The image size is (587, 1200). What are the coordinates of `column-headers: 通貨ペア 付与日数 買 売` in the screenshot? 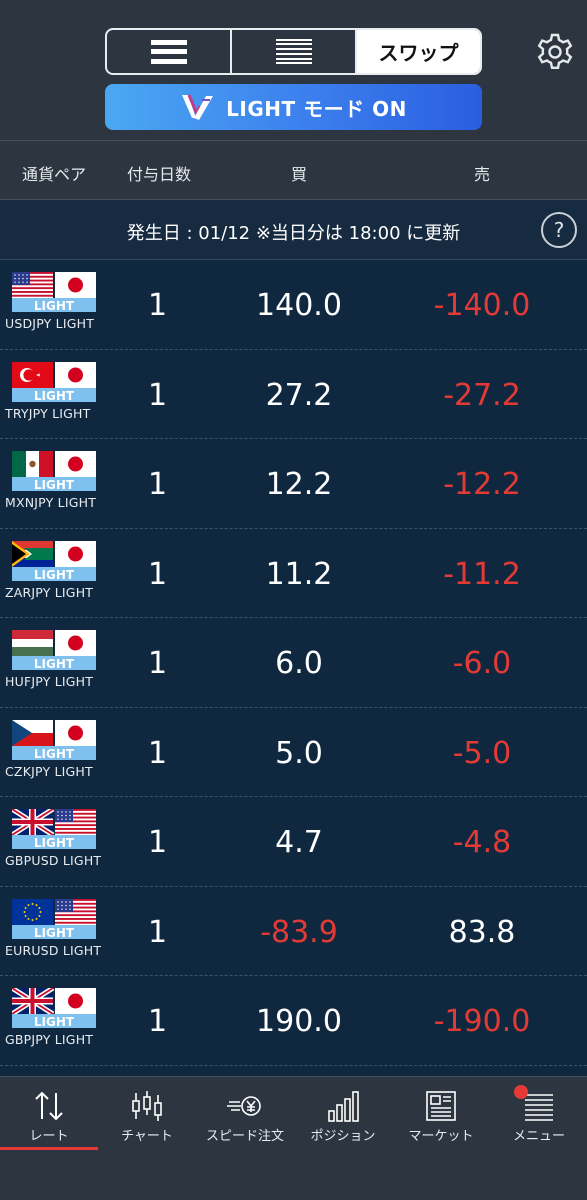 It's located at (293, 170).